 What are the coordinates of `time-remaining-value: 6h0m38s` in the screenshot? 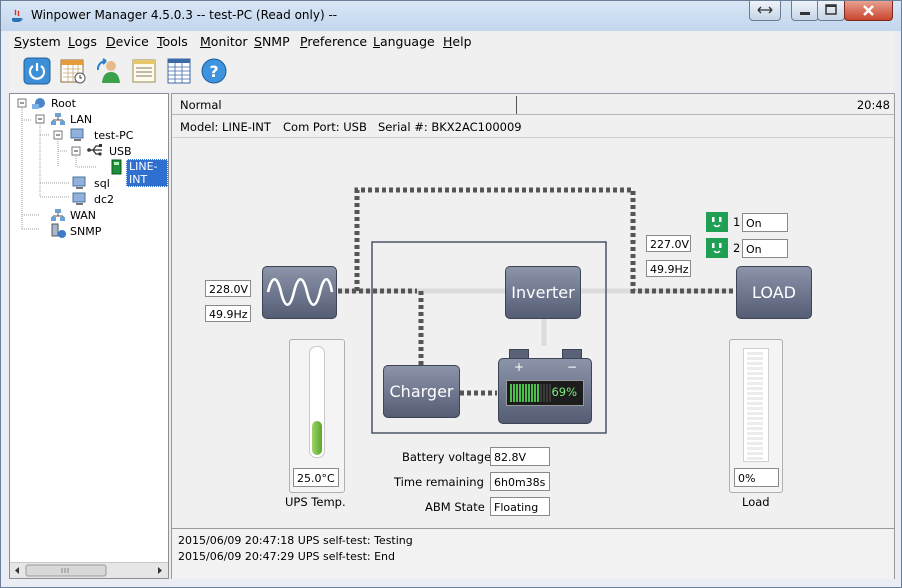 It's located at (520, 481).